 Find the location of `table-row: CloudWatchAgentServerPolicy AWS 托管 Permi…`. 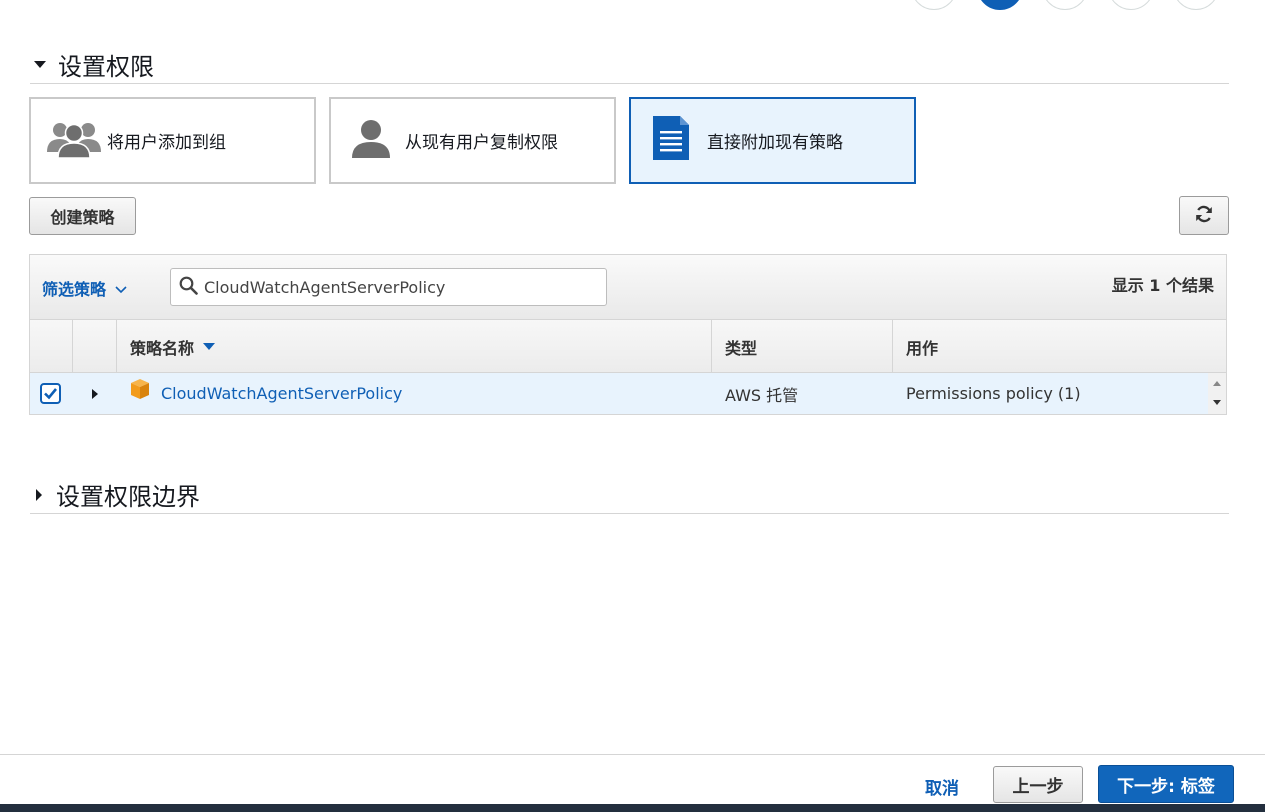

table-row: CloudWatchAgentServerPolicy AWS 托管 Permi… is located at coordinates (619, 393).